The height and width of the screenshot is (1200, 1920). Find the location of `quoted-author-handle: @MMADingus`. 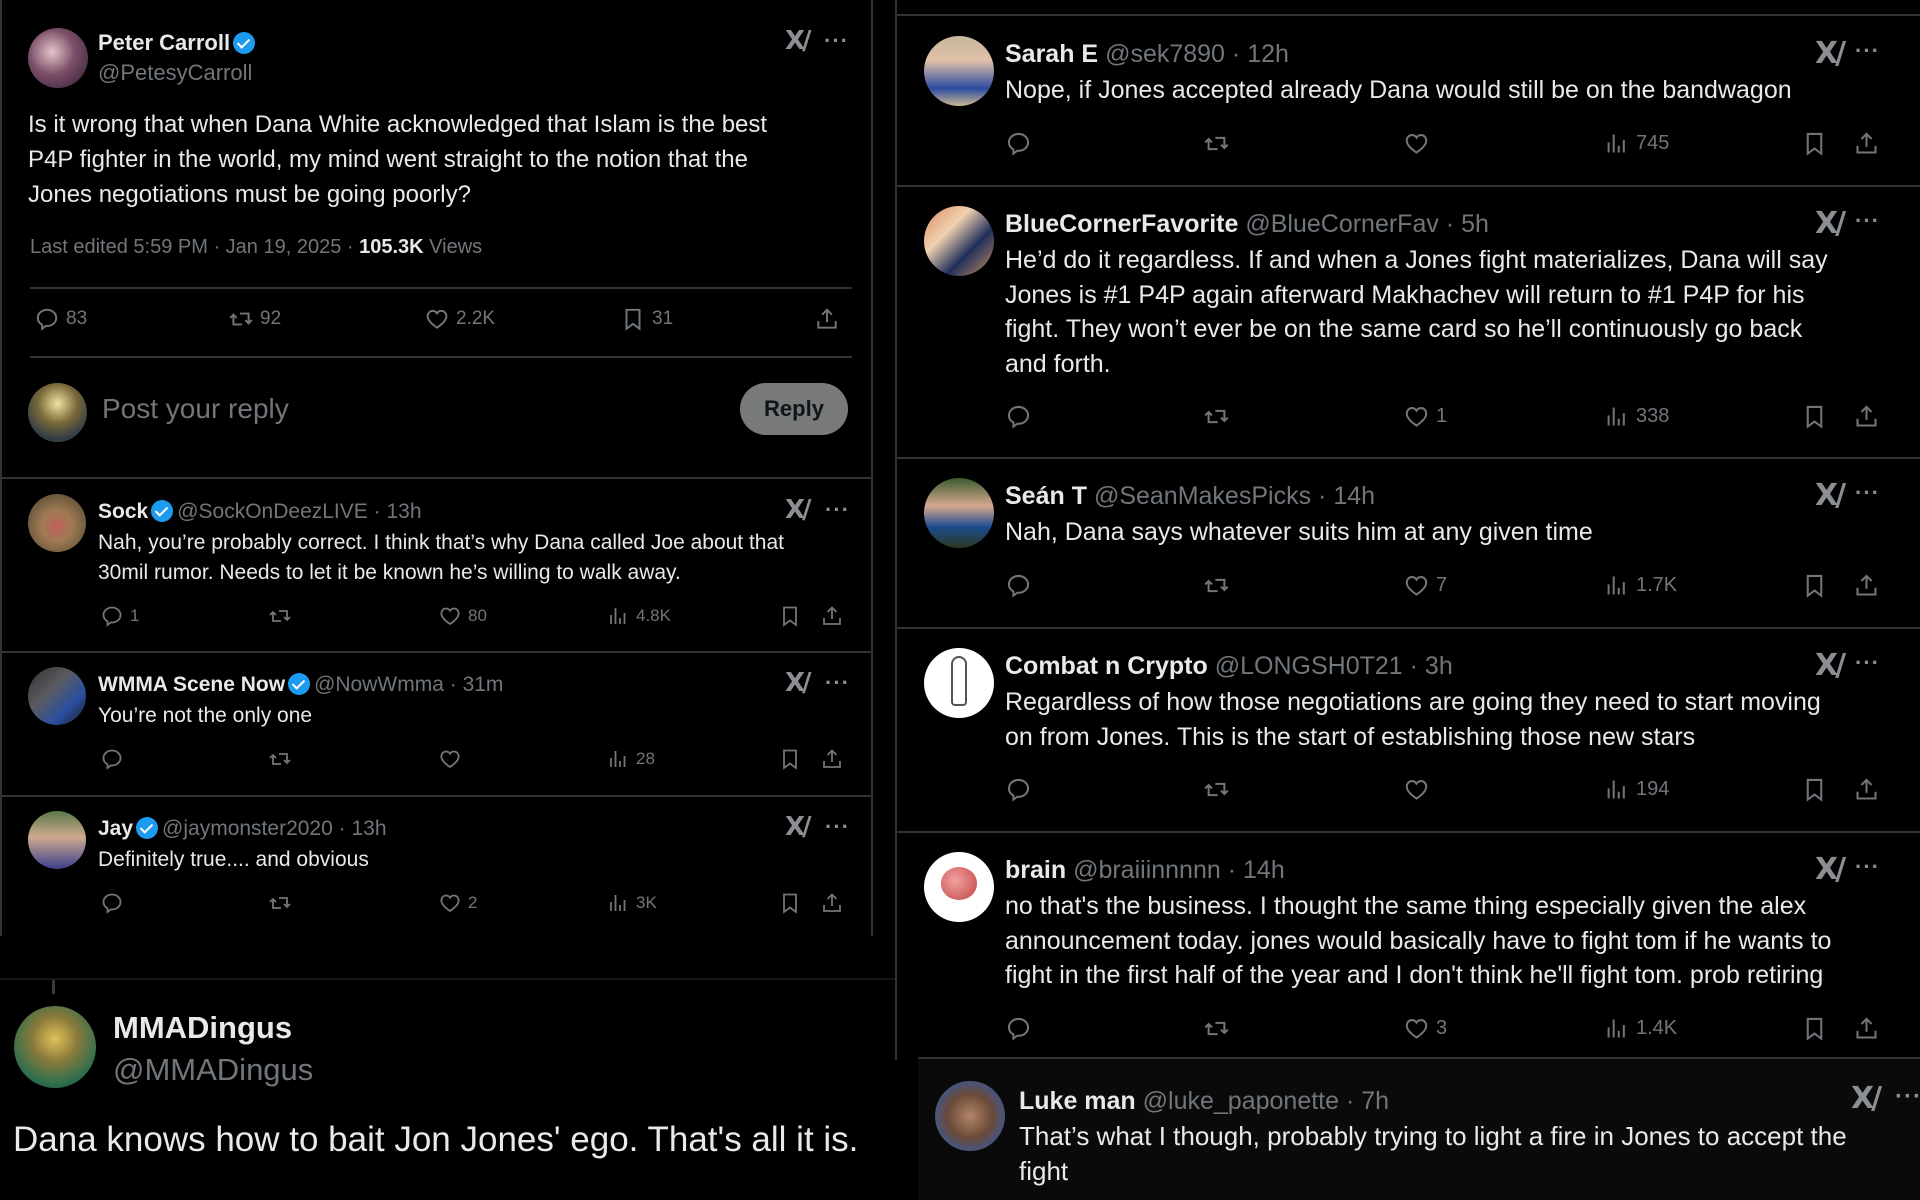

quoted-author-handle: @MMADingus is located at coordinates (213, 1070).